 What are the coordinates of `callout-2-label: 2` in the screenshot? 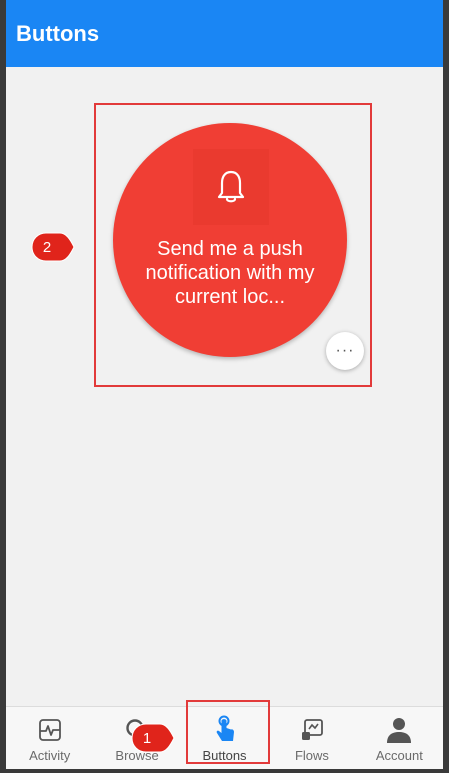 It's located at (47, 247).